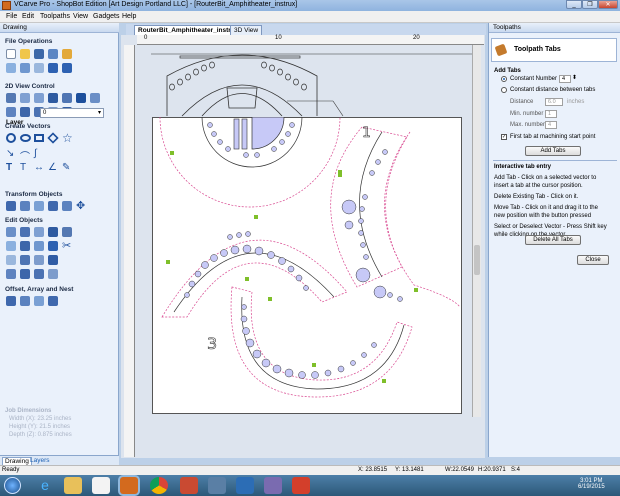 The width and height of the screenshot is (620, 496). What do you see at coordinates (574, 77) in the screenshot?
I see `number-spinner-icon: ⬍` at bounding box center [574, 77].